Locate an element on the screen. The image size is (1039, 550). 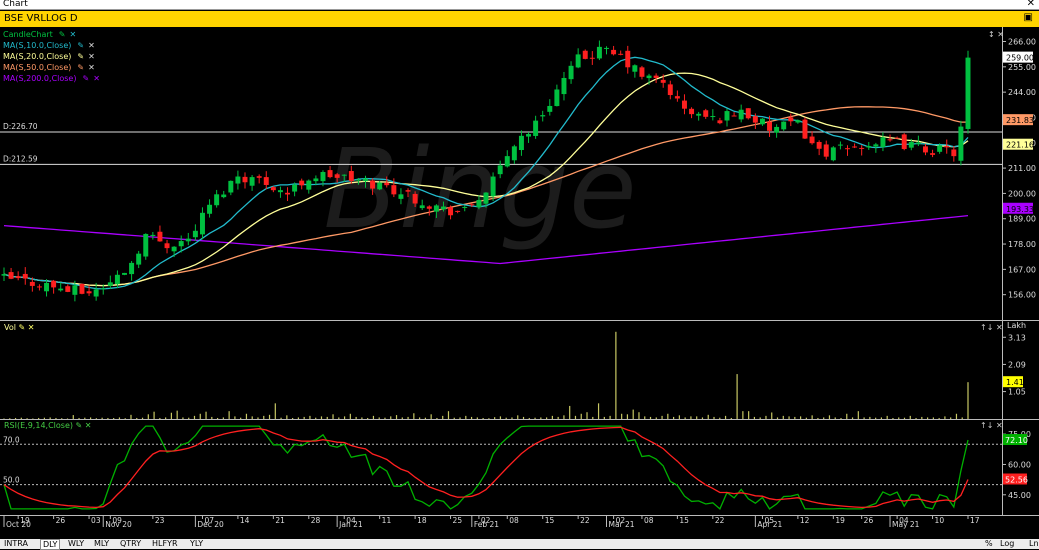
vol-badge-label: 1.41 is located at coordinates (1015, 382).